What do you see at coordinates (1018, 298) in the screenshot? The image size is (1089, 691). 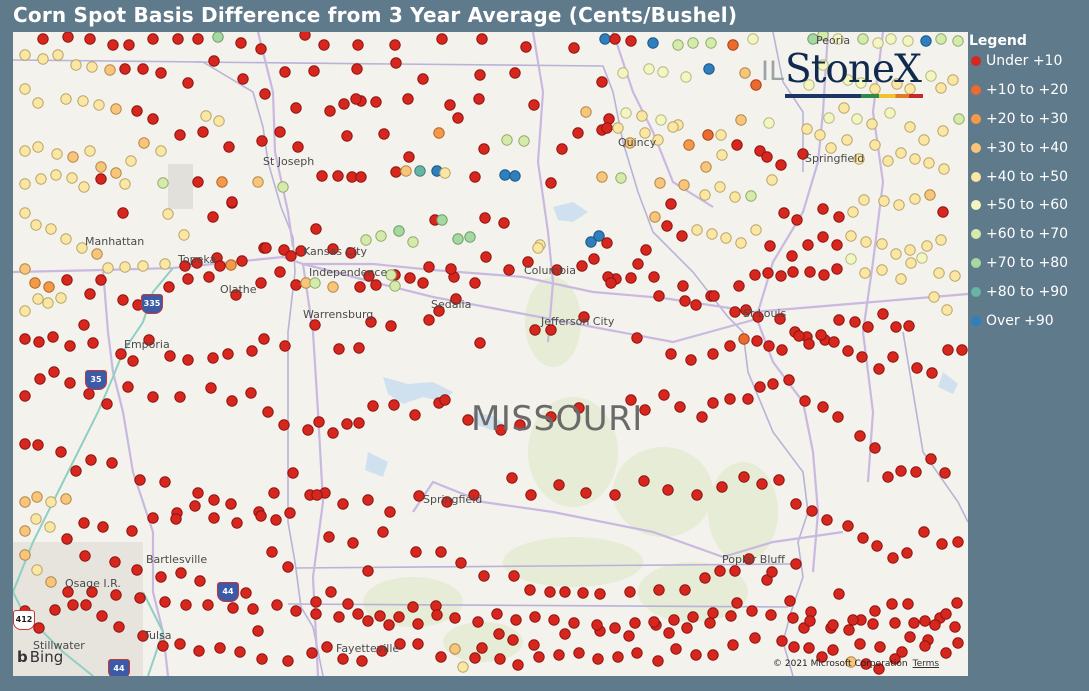 I see `legend-item: +80 to +90` at bounding box center [1018, 298].